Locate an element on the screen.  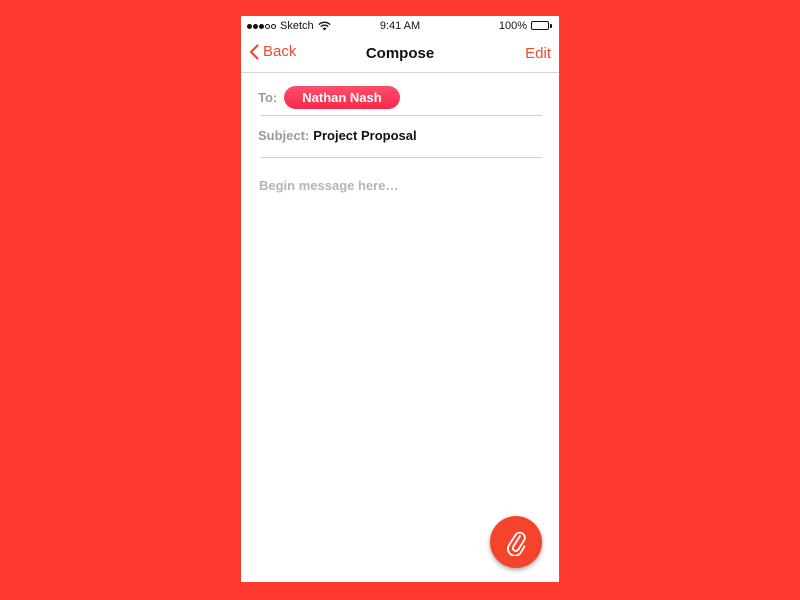
to-label: To: is located at coordinates (268, 97).